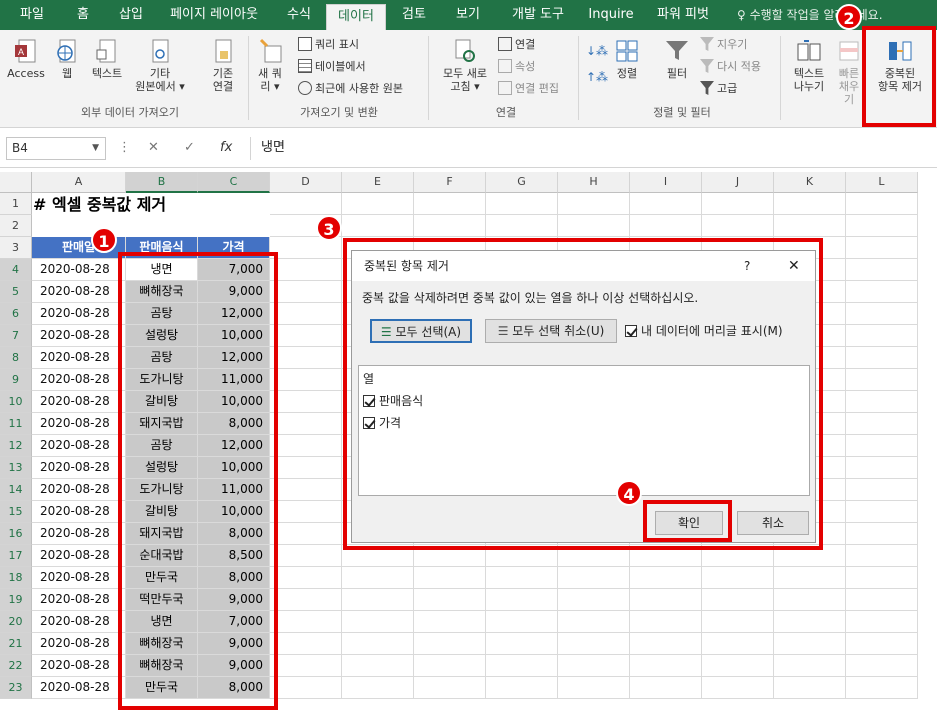 Image resolution: width=937 pixels, height=711 pixels. What do you see at coordinates (16, 182) in the screenshot?
I see `select-all-corner` at bounding box center [16, 182].